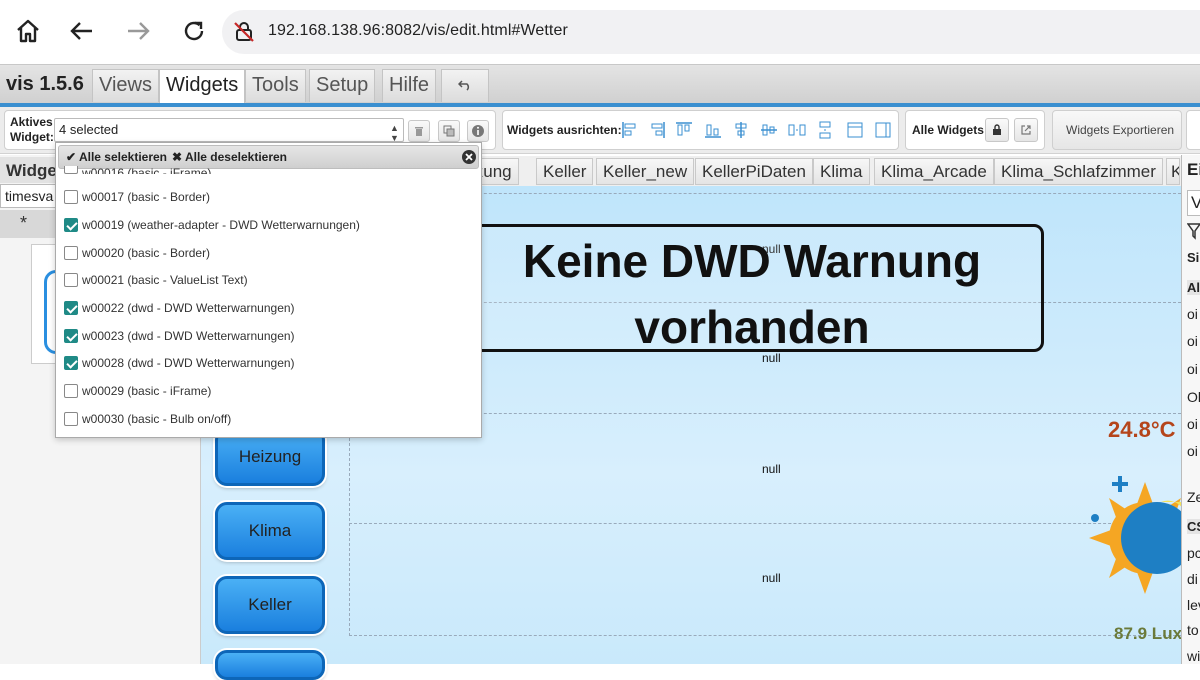 This screenshot has height=680, width=1200. I want to click on export-widgets-label: Widgets Exportieren, so click(1120, 130).